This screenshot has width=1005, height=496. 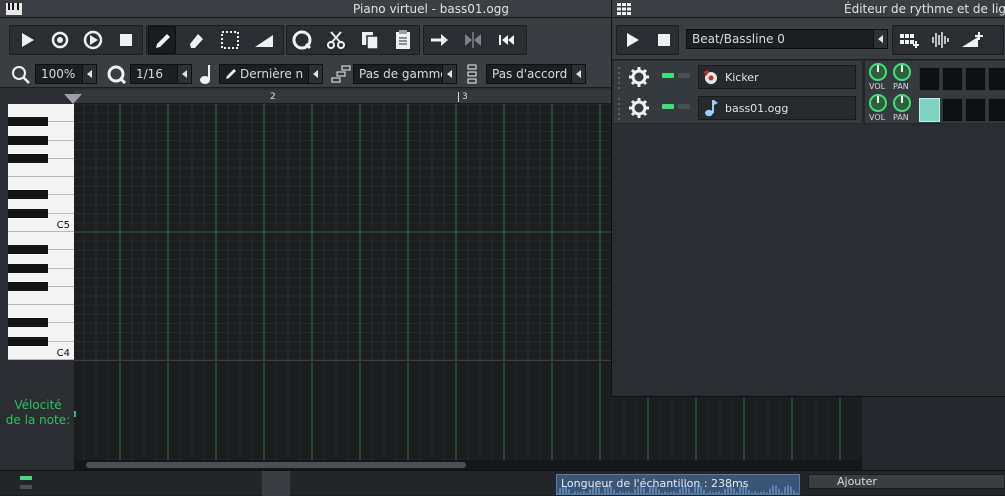 I want to click on add-button: Ajouter, so click(x=906, y=481).